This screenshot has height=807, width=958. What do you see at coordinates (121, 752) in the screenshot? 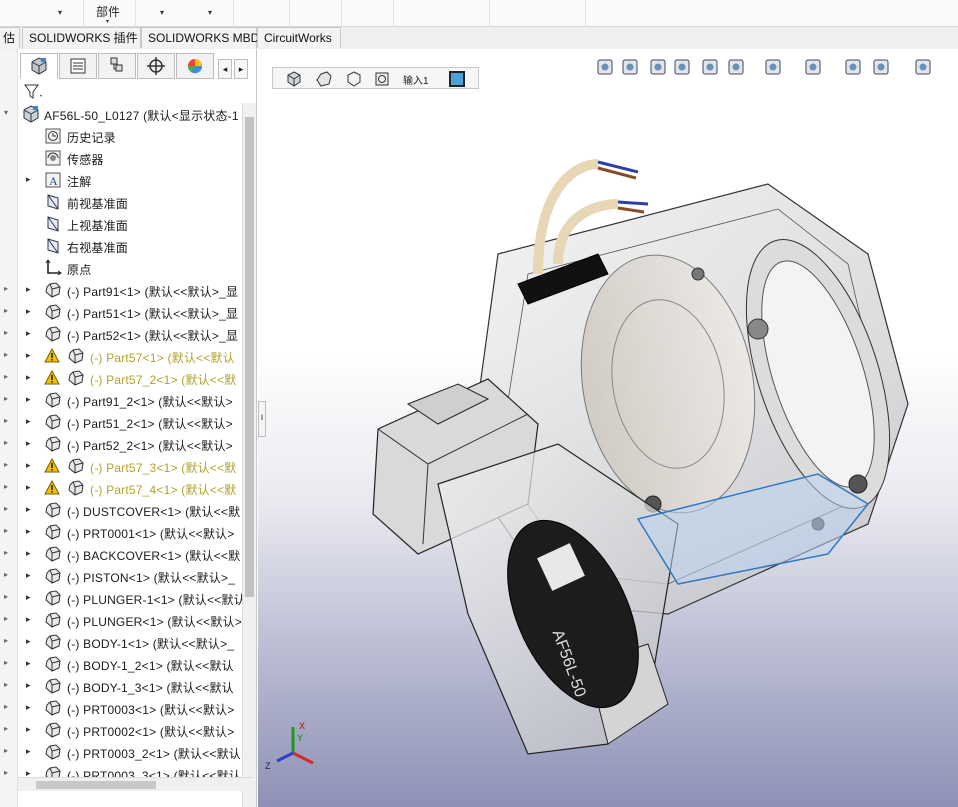
I see `tree-item-part: ▸ ▸ (-) PRT0003_2<1> (默认<<默认` at bounding box center [121, 752].